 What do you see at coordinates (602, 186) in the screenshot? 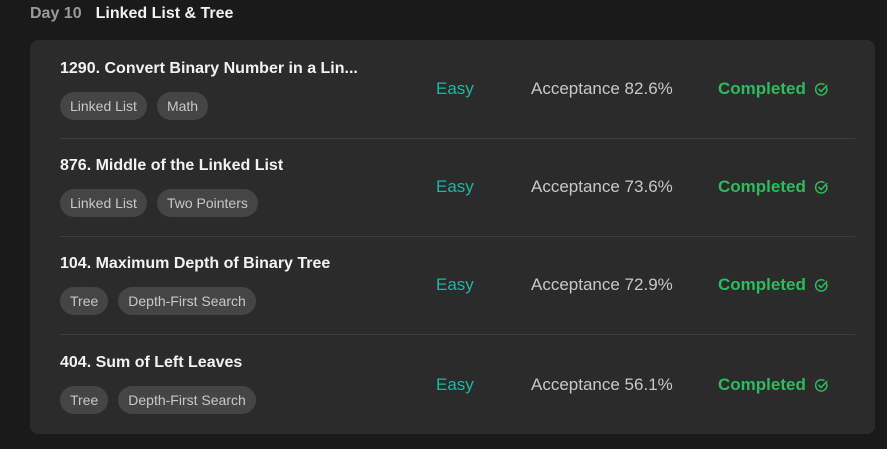
I see `acceptance-rate: Acceptance 73.6%` at bounding box center [602, 186].